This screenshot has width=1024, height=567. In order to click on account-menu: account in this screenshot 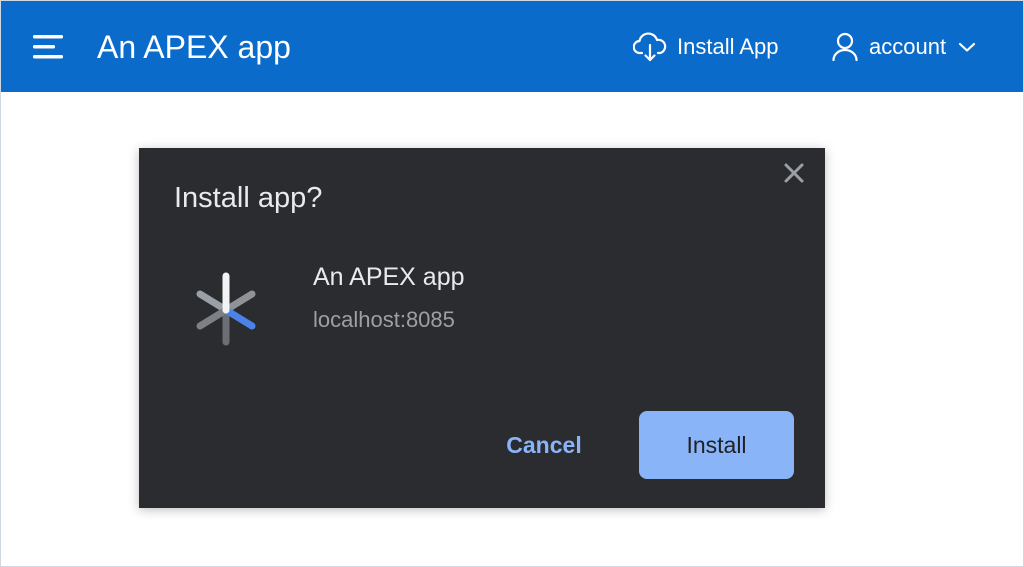, I will do `click(903, 47)`.